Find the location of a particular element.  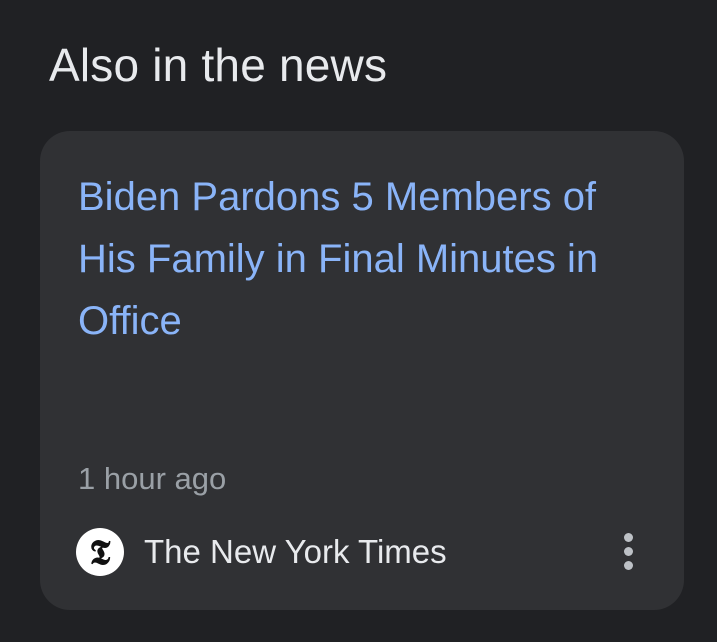

section-title: Also in the news is located at coordinates (218, 65).